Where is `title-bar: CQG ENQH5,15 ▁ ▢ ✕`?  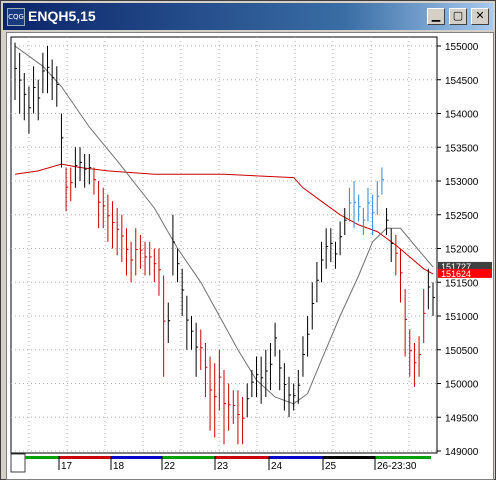
title-bar: CQG ENQH5,15 ▁ ▢ ✕ is located at coordinates (248, 16).